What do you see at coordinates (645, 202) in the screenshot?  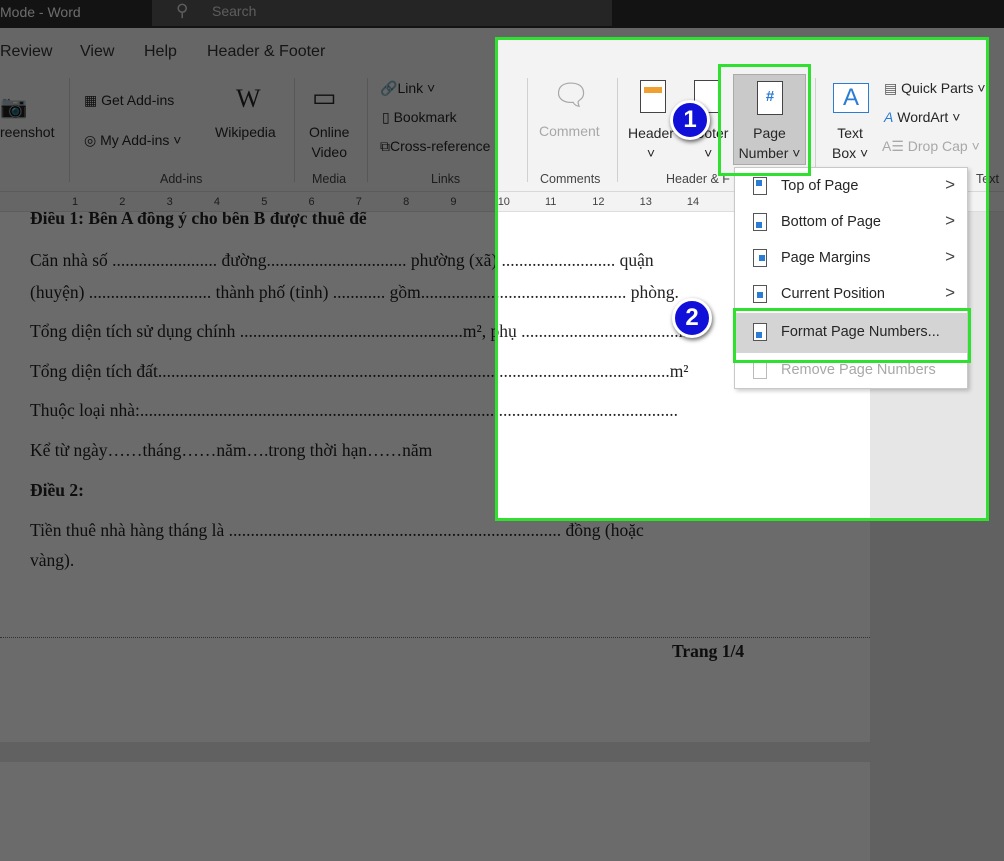 I see `ruler-tick-label: 13` at bounding box center [645, 202].